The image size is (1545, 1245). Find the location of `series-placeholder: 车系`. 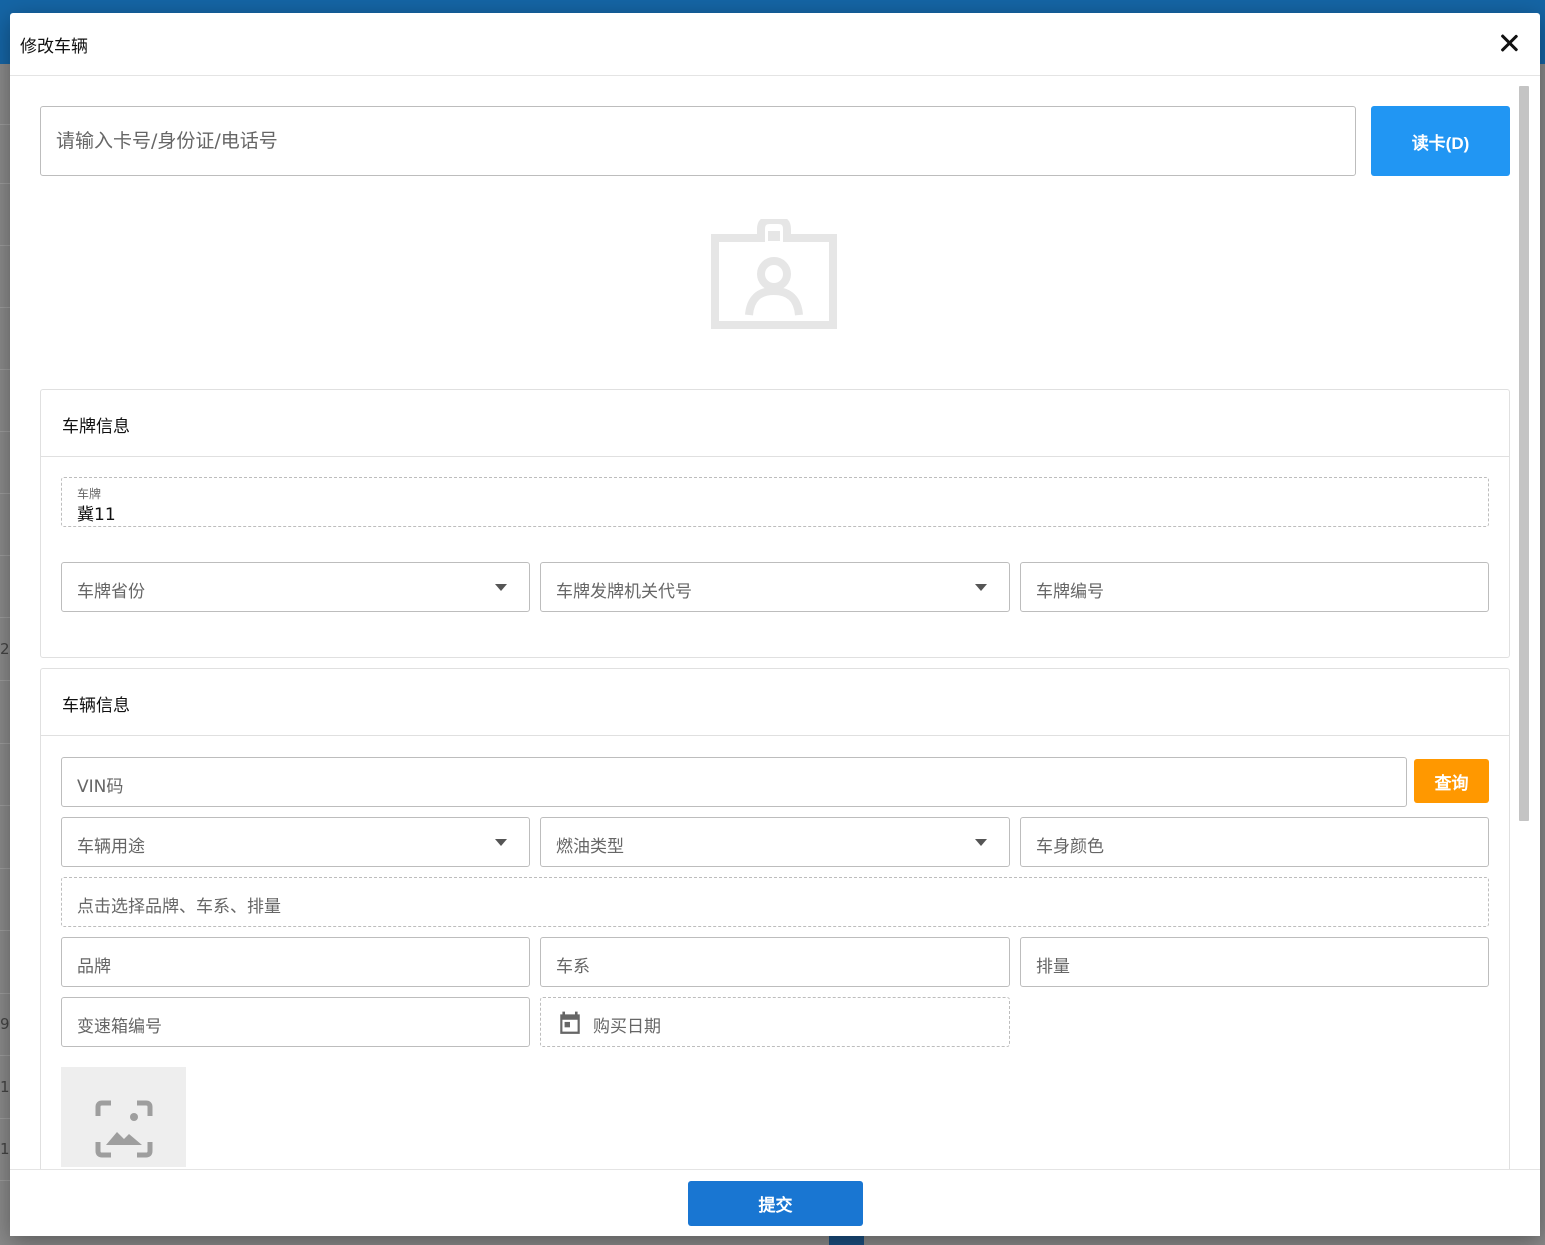

series-placeholder: 车系 is located at coordinates (573, 967).